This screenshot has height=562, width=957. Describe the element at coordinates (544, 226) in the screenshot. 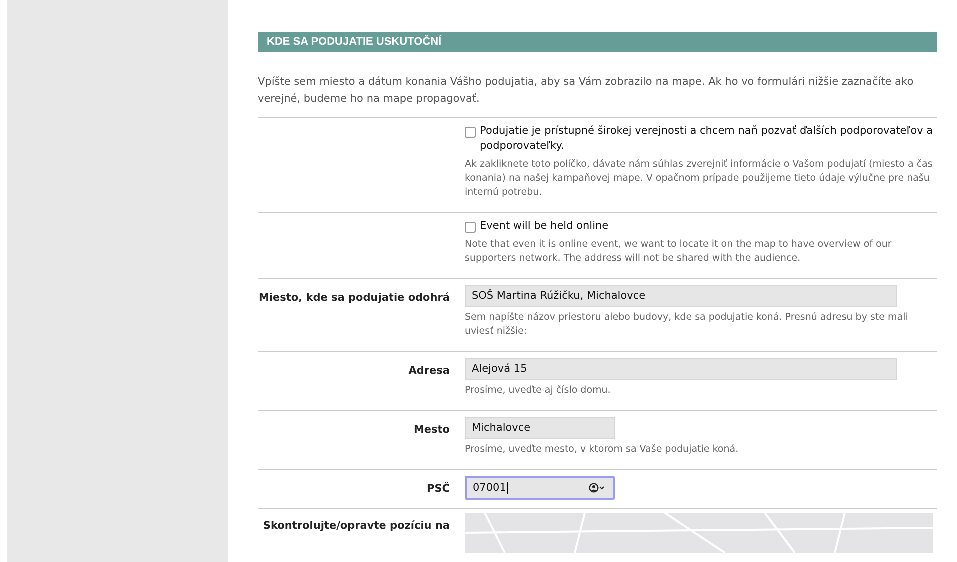

I see `checkbox-label: Event will be held online` at that location.